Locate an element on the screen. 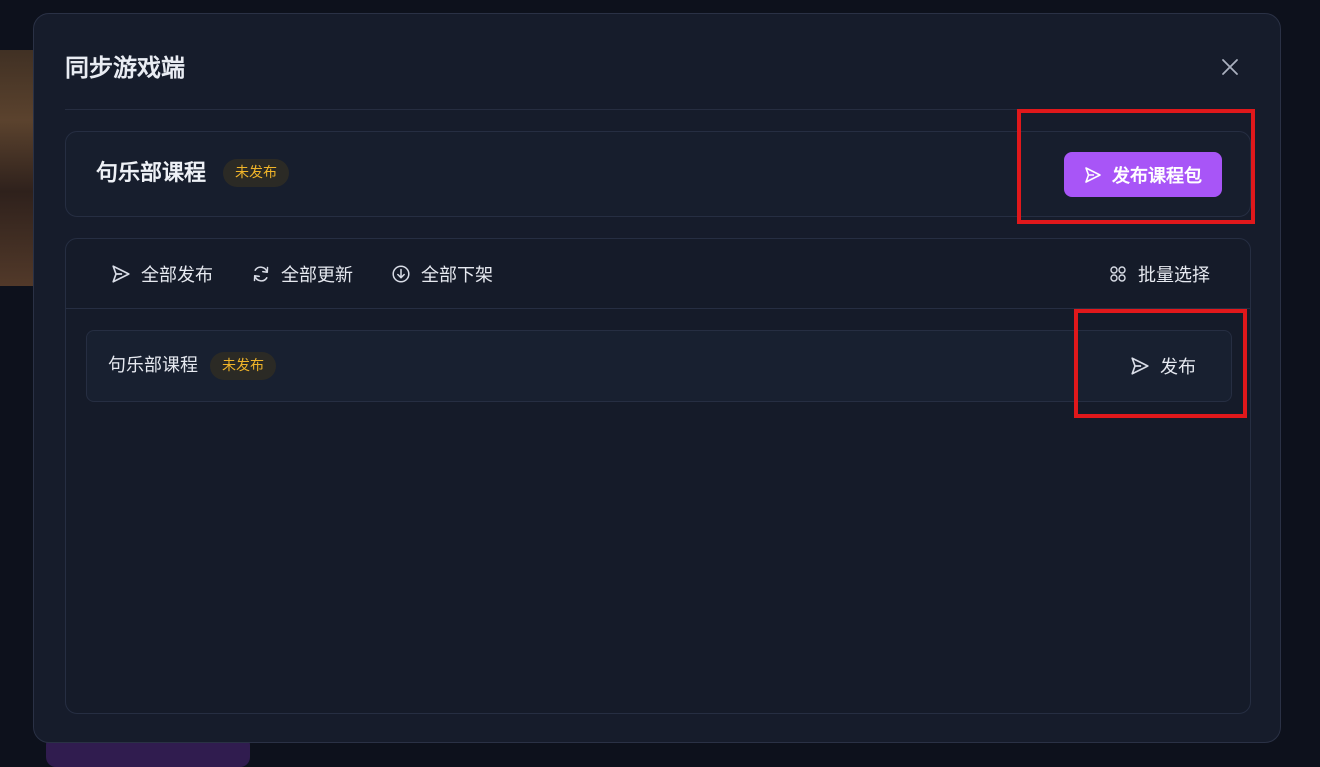 The image size is (1320, 767). modal-title: 同步游戏端 is located at coordinates (125, 68).